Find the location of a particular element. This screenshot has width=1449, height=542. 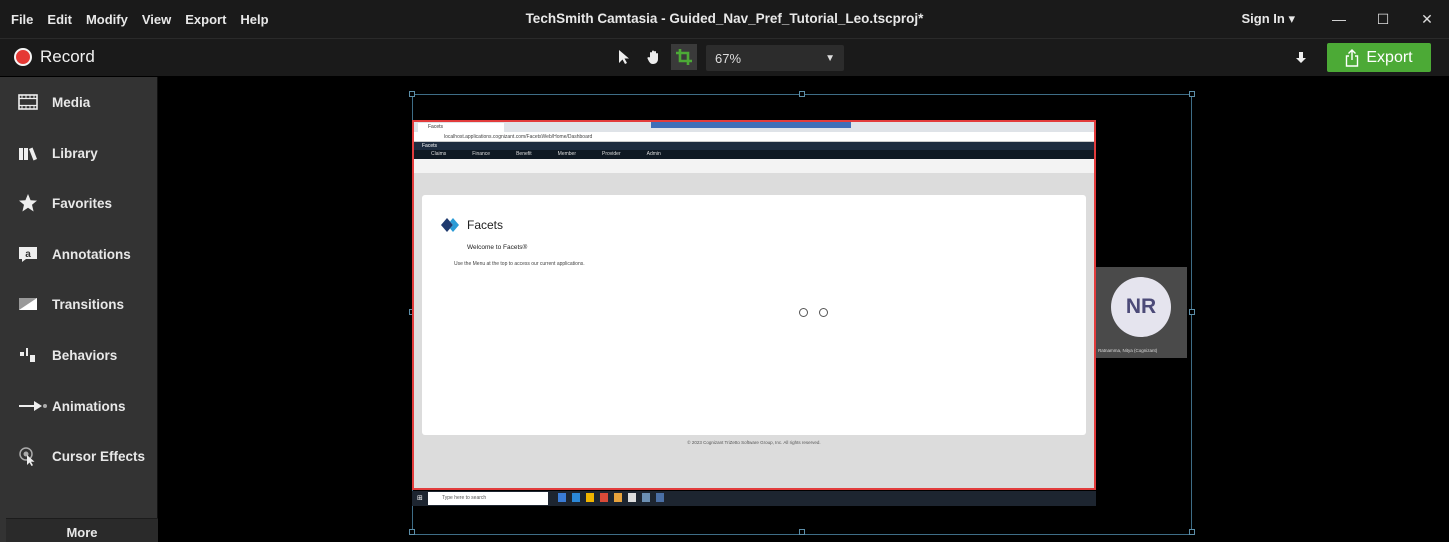

zoom-share-bar is located at coordinates (751, 125).